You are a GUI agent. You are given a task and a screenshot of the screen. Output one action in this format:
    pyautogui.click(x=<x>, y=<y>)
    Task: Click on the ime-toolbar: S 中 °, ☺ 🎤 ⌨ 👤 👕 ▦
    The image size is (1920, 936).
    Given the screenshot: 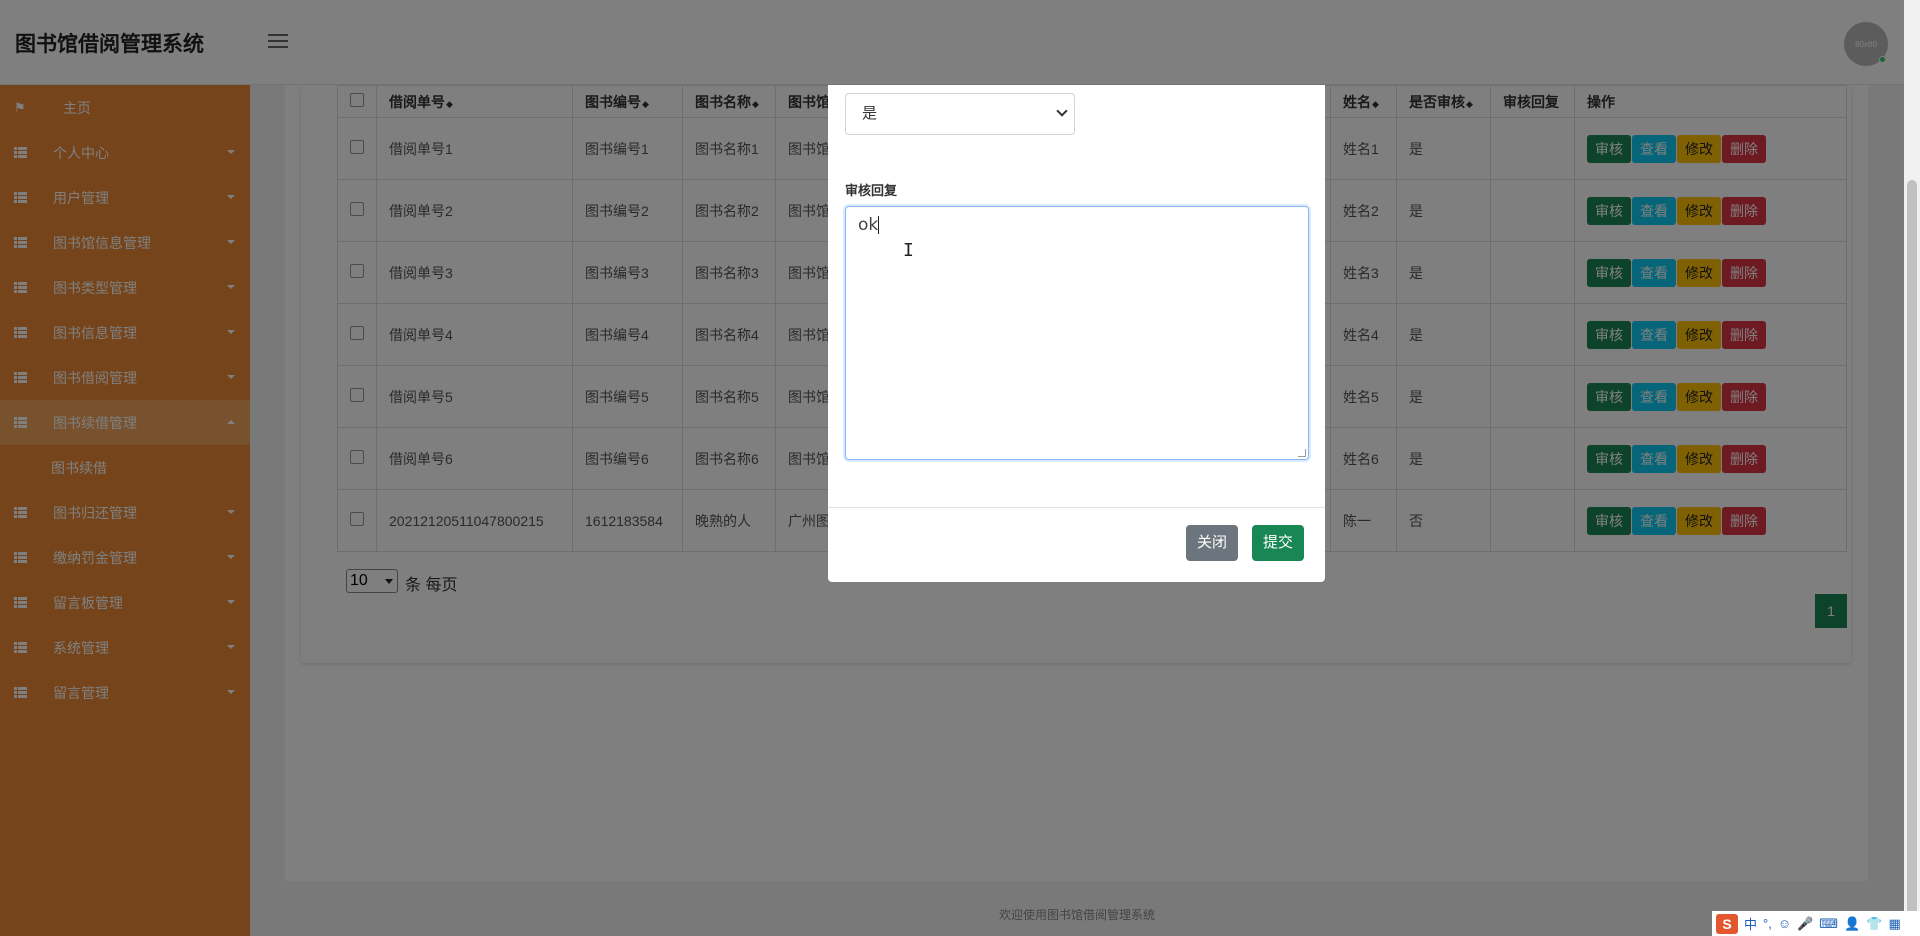 What is the action you would take?
    pyautogui.click(x=1816, y=923)
    